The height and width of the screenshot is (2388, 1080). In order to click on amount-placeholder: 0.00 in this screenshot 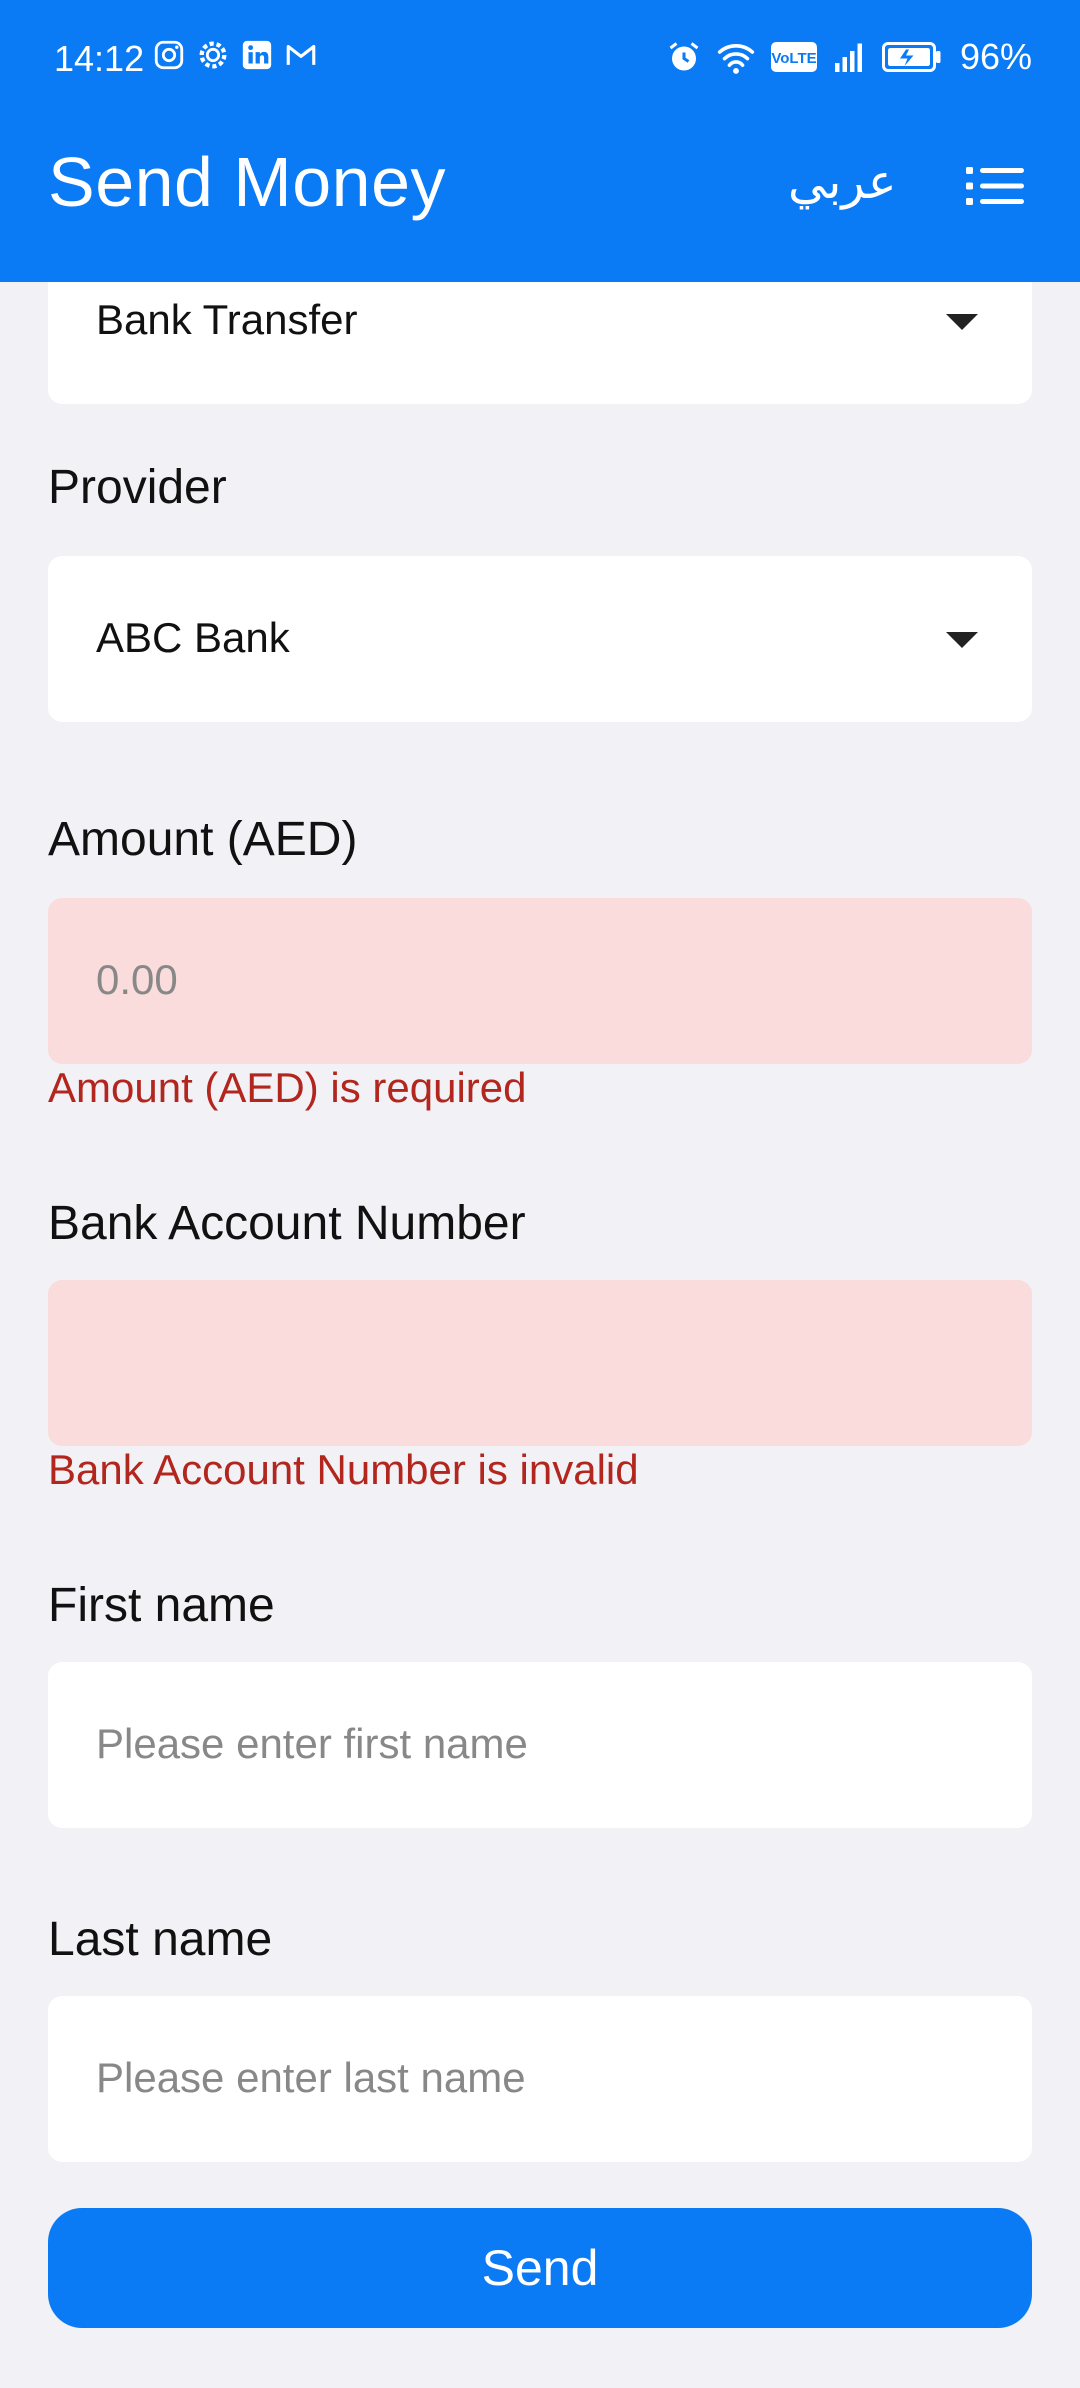, I will do `click(137, 979)`.